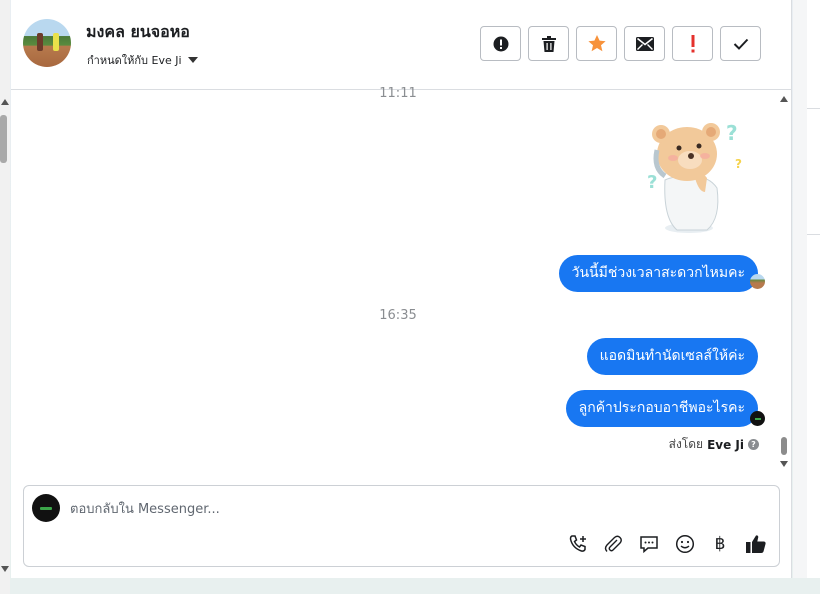 This screenshot has height=594, width=820. What do you see at coordinates (757, 281) in the screenshot?
I see `contact-avatar-small` at bounding box center [757, 281].